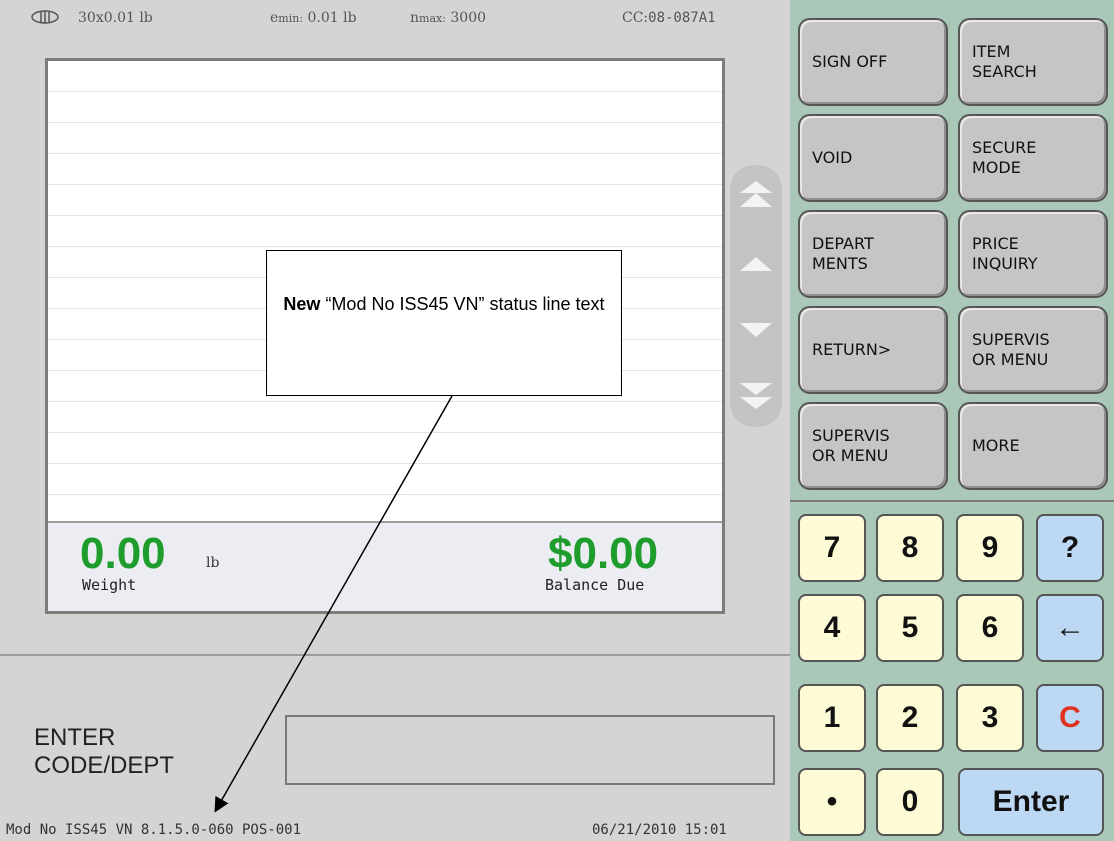  What do you see at coordinates (530, 750) in the screenshot?
I see `code-dept-input` at bounding box center [530, 750].